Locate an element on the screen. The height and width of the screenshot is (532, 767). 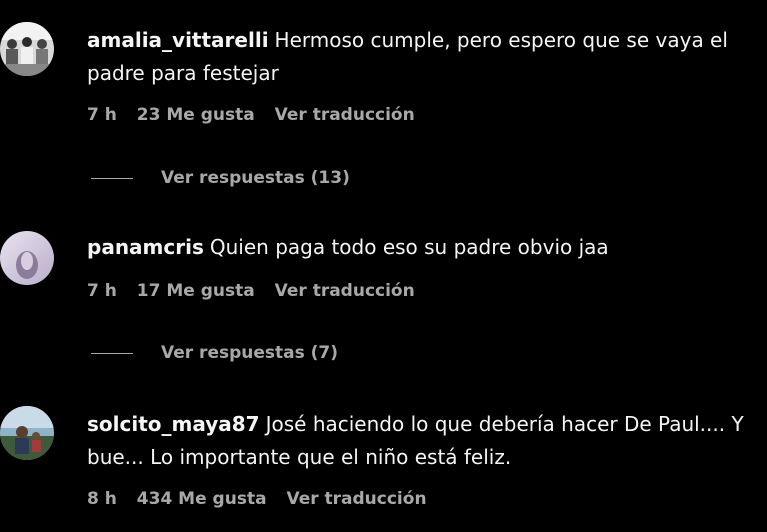
view-replies-label: Ver respuestas (7) is located at coordinates (250, 353).